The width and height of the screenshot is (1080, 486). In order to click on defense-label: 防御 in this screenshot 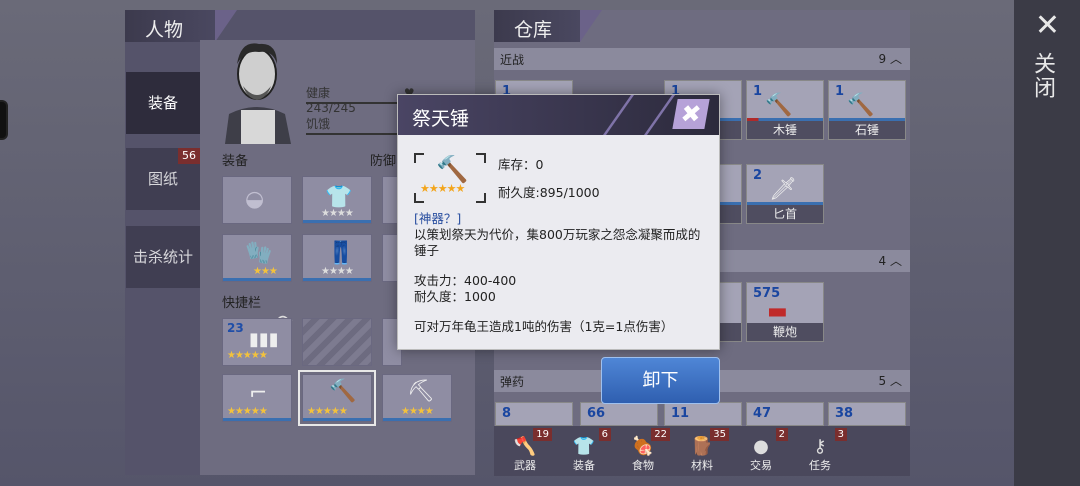, I will do `click(383, 161)`.